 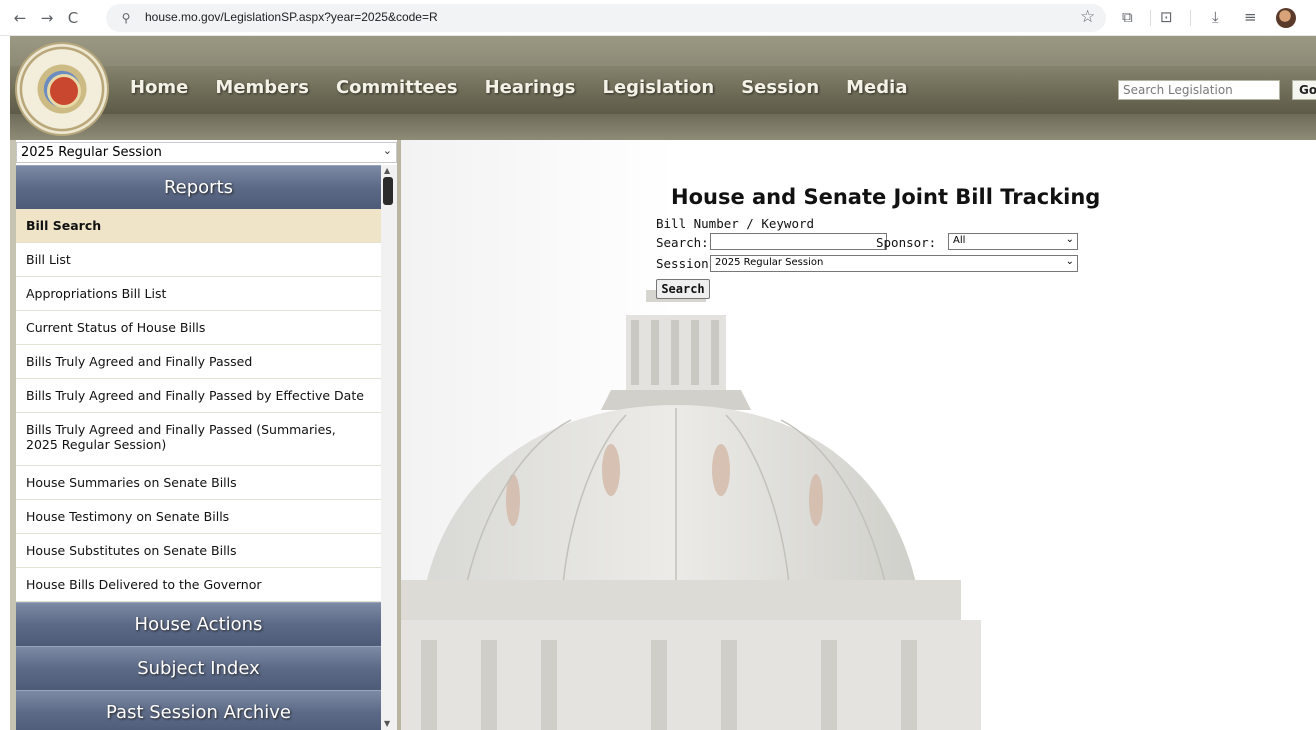 What do you see at coordinates (906, 242) in the screenshot?
I see `sponsor-label: Sponsor:` at bounding box center [906, 242].